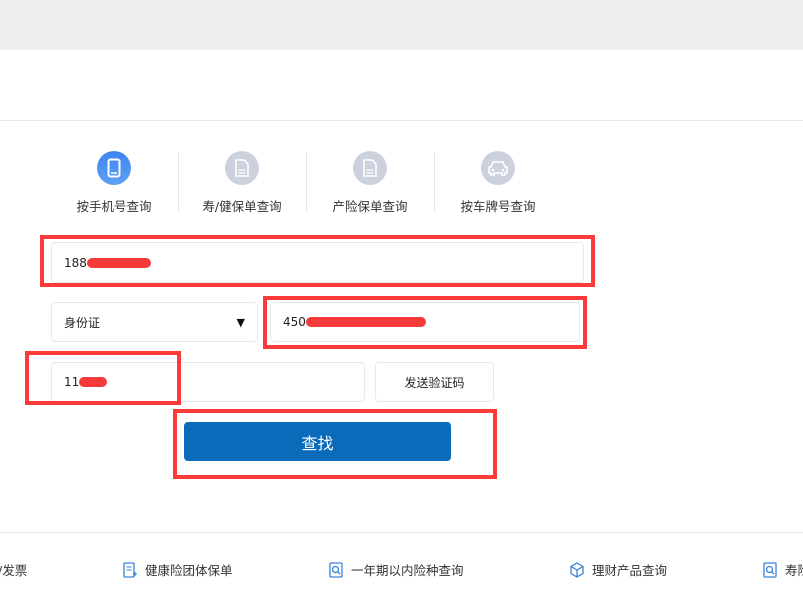 This screenshot has height=602, width=803. Describe the element at coordinates (130, 569) in the screenshot. I see `list-document-icon` at that location.